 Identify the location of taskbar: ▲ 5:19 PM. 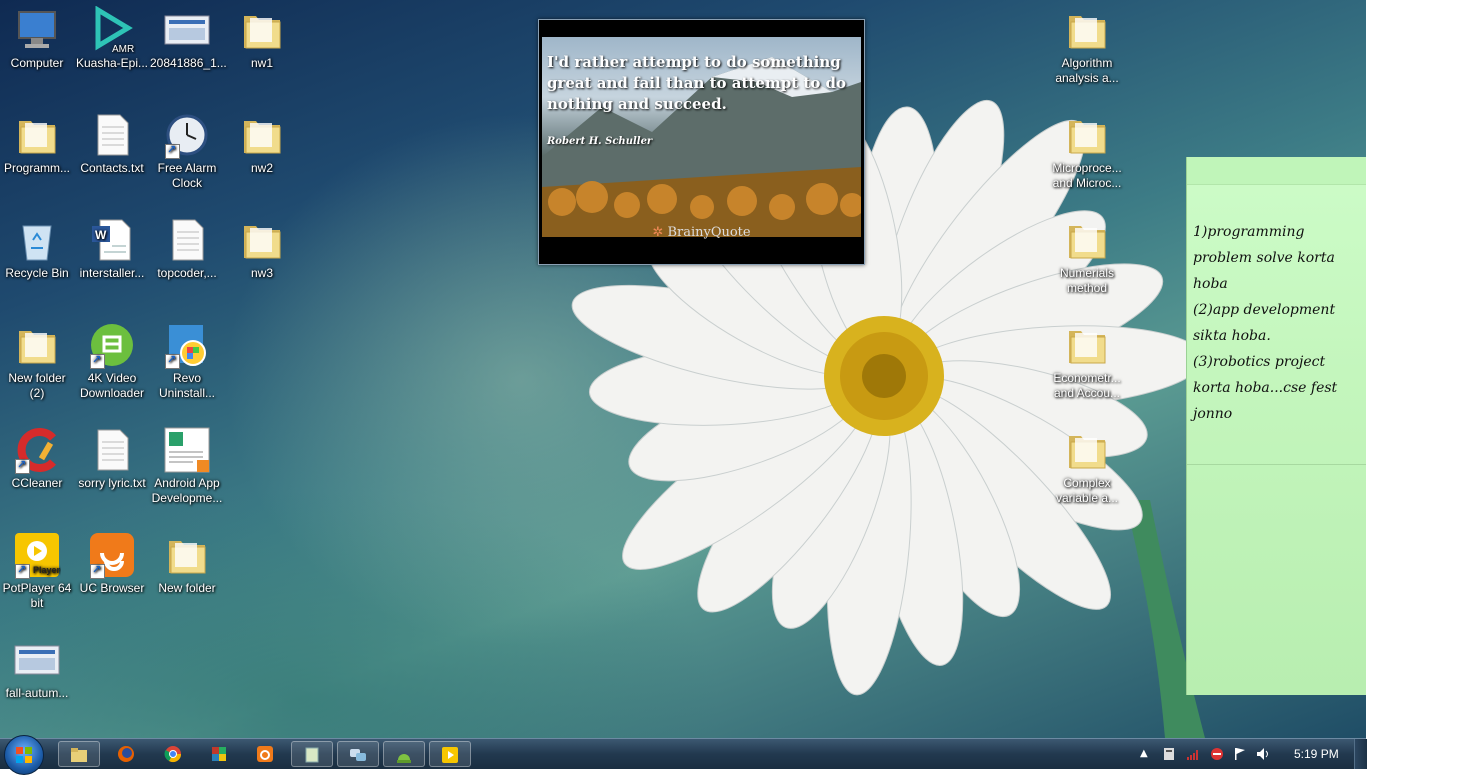
(683, 755).